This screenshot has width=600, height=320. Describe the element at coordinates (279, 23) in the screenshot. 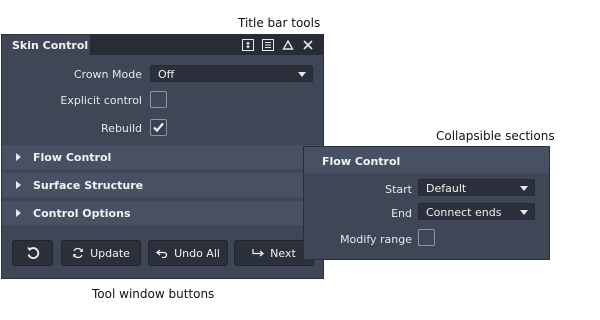

I see `callout-title-bar-tools: Title bar tools` at that location.